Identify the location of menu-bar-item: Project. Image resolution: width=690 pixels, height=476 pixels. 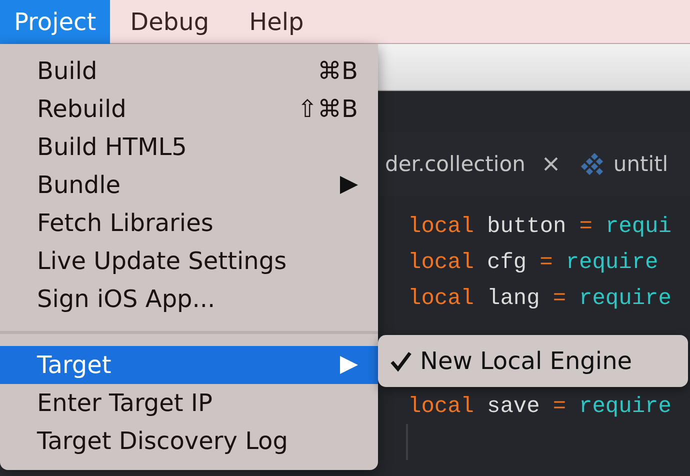
(55, 22).